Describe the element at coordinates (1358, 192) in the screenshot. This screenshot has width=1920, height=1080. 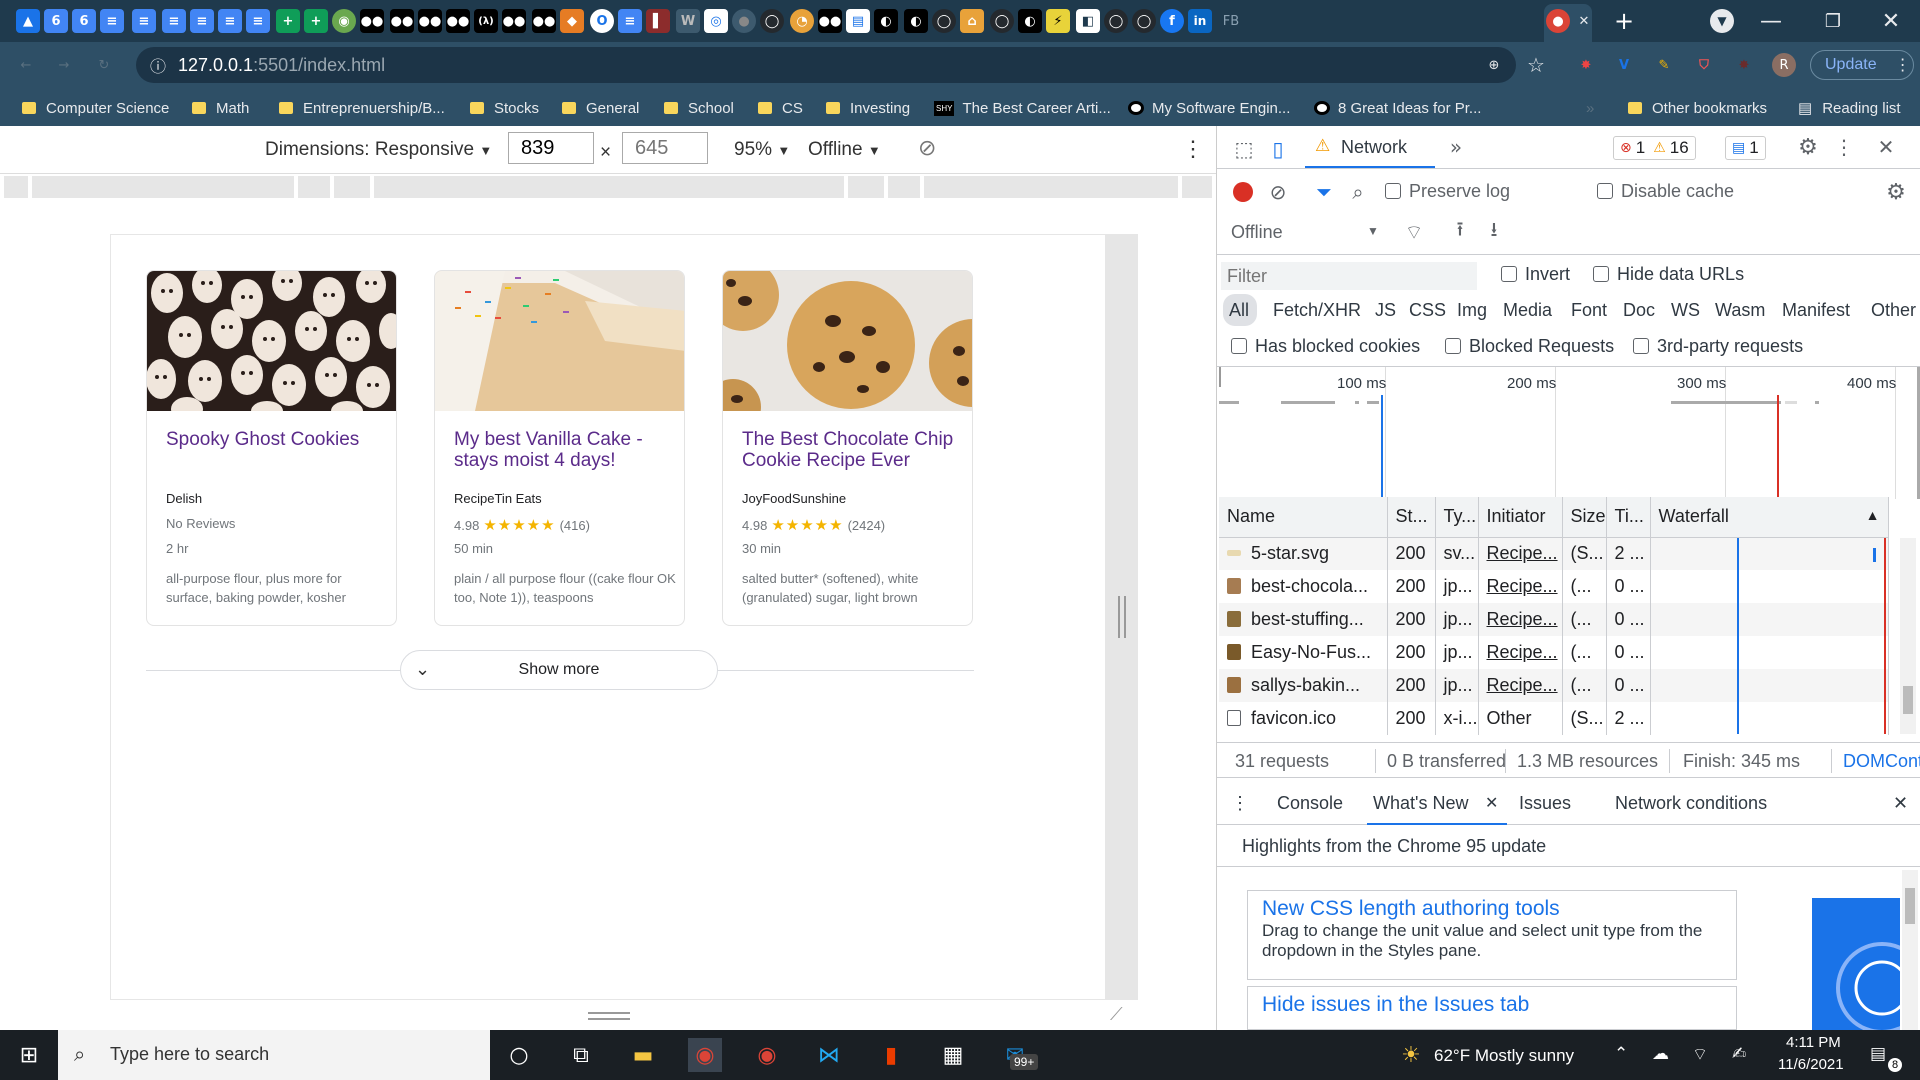
I see `search-icon: ⌕` at that location.